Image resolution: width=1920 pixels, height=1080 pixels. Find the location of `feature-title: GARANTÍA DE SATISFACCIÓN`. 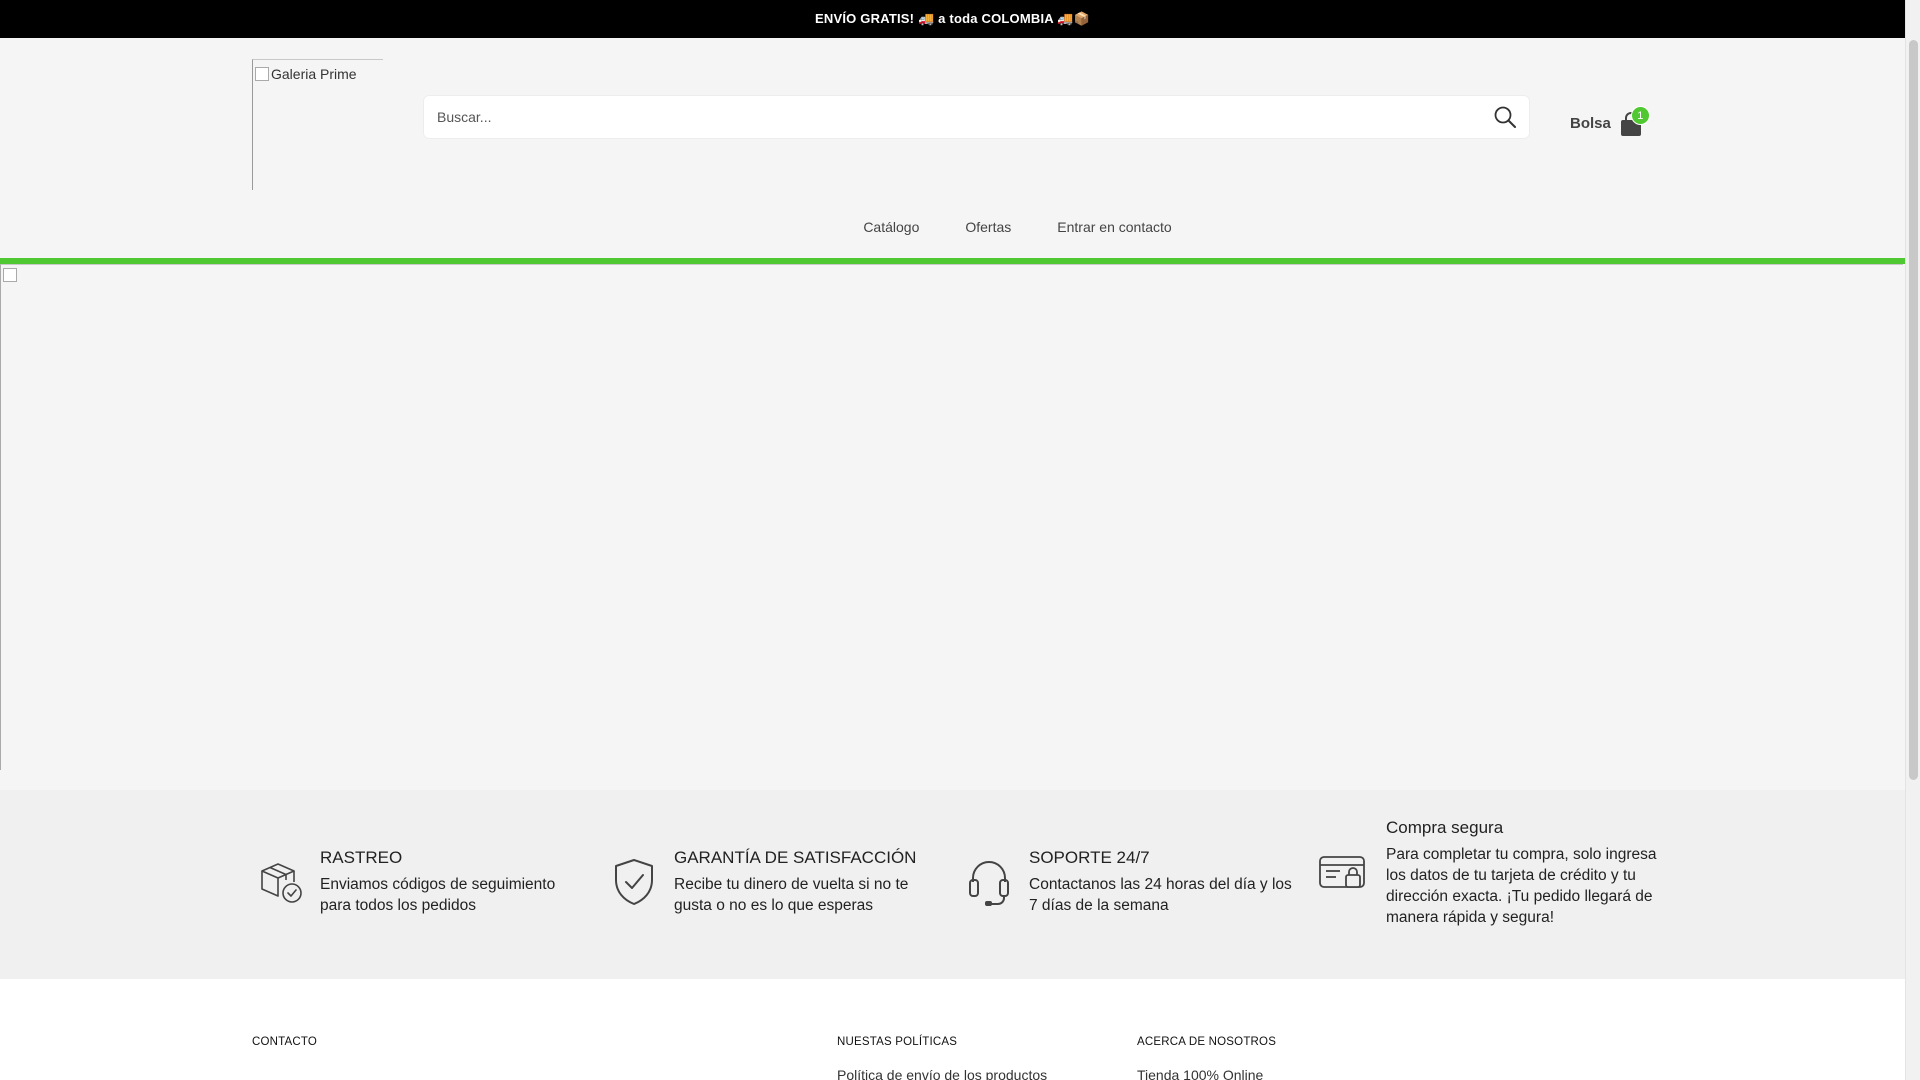

feature-title: GARANTÍA DE SATISFACCIÓN is located at coordinates (795, 857).